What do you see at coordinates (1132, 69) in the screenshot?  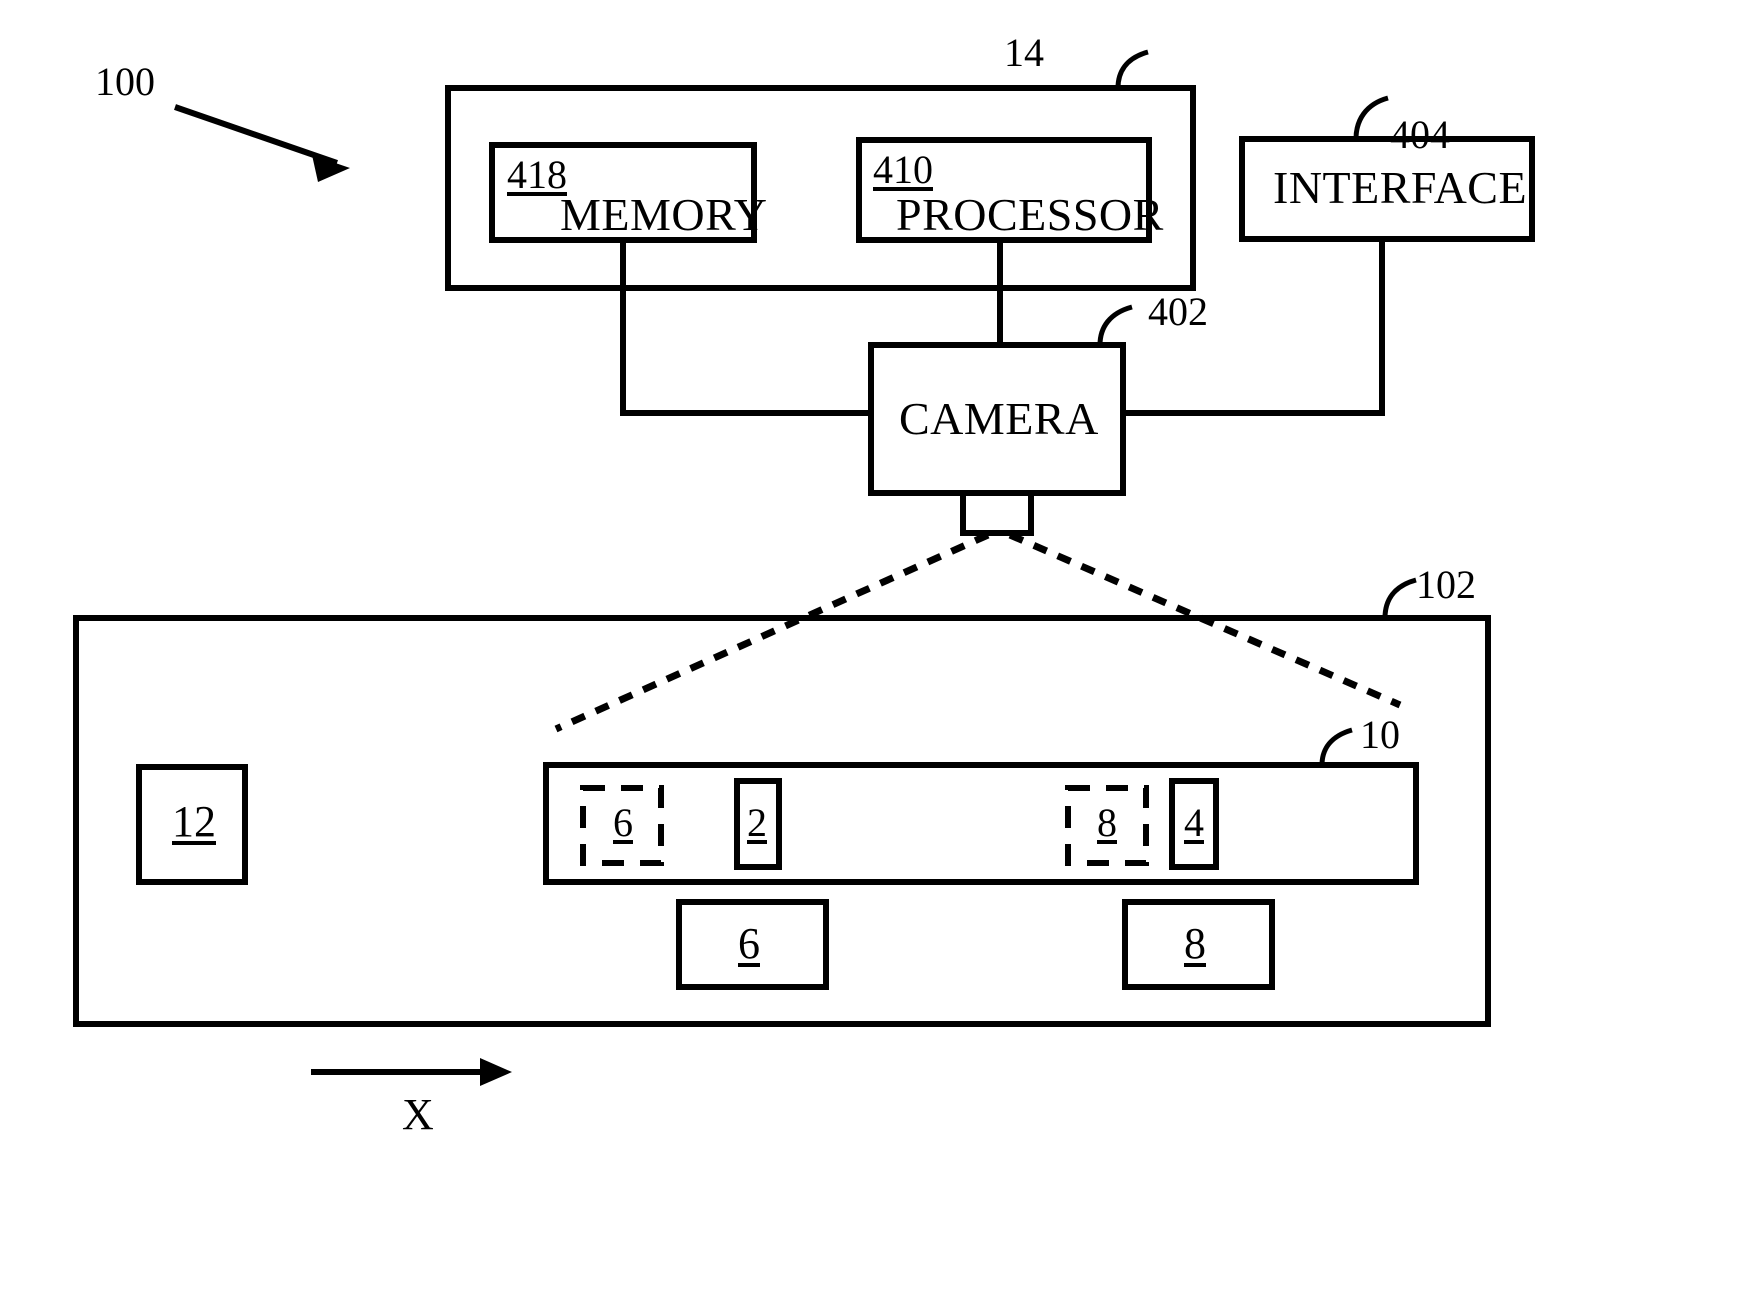 I see `system-enclosure-leader` at bounding box center [1132, 69].